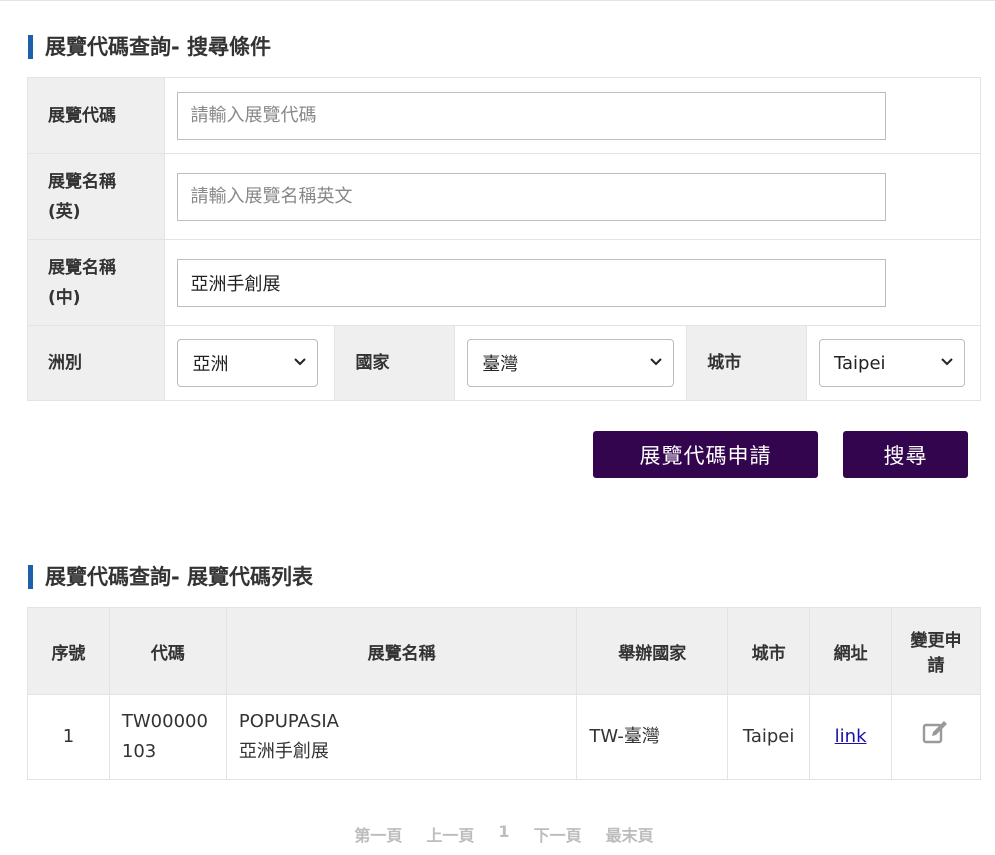 The image size is (995, 855). What do you see at coordinates (859, 363) in the screenshot?
I see `city-select-value: Taipei` at bounding box center [859, 363].